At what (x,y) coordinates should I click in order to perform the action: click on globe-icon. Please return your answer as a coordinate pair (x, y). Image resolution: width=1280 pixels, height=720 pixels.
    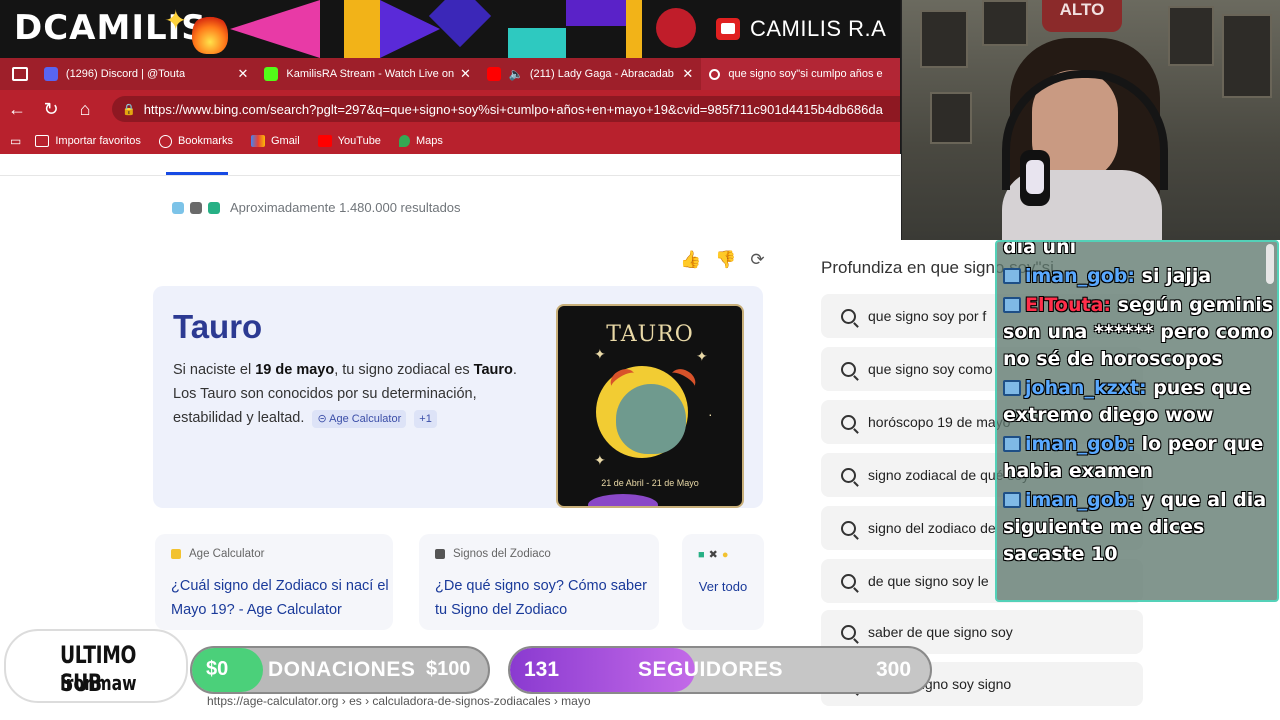
    Looking at the image, I should click on (165, 141).